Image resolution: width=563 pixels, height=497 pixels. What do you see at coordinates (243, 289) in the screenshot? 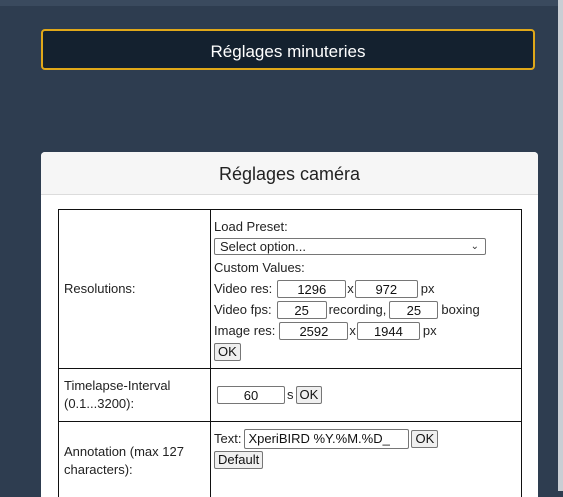
I see `video-res-label: Video res:` at bounding box center [243, 289].